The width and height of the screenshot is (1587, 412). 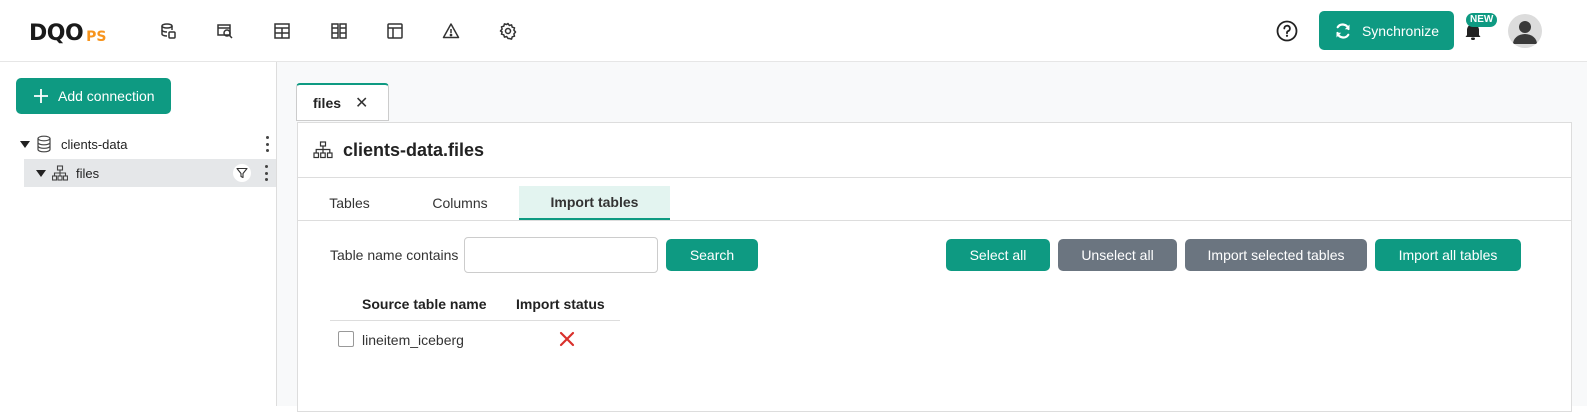 I want to click on incidents-icon, so click(x=451, y=31).